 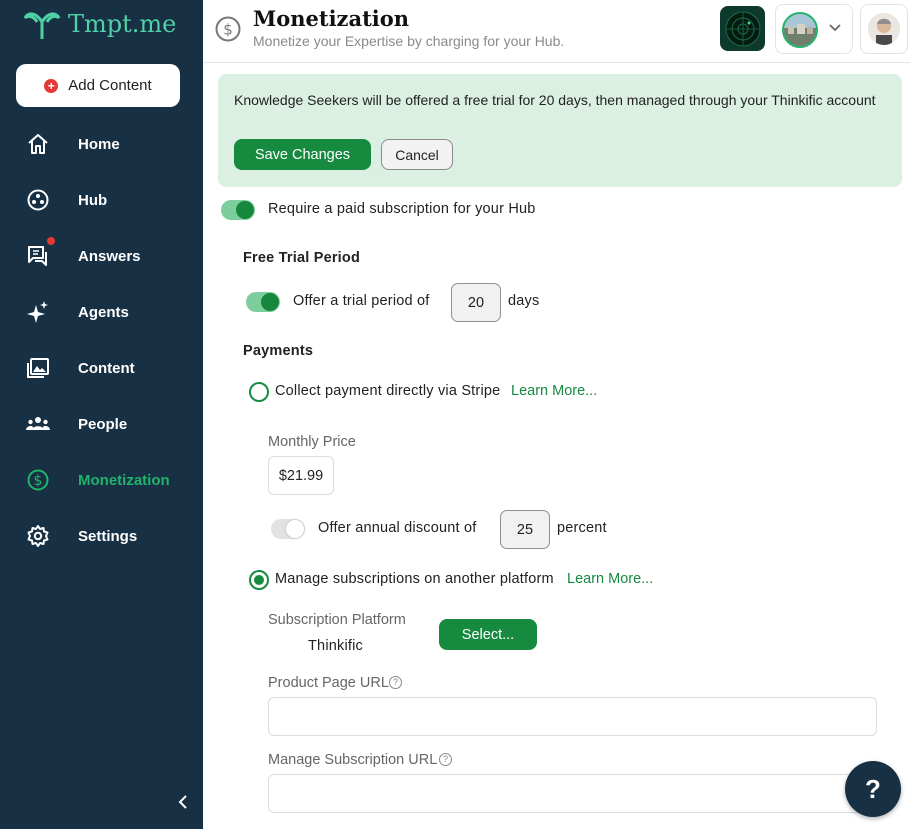 I want to click on sidebar-item-label: People, so click(x=103, y=424).